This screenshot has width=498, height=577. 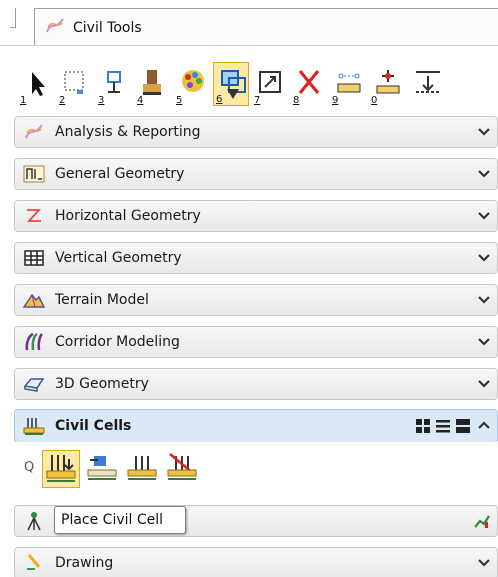 I want to click on tool-number: 4, so click(x=140, y=100).